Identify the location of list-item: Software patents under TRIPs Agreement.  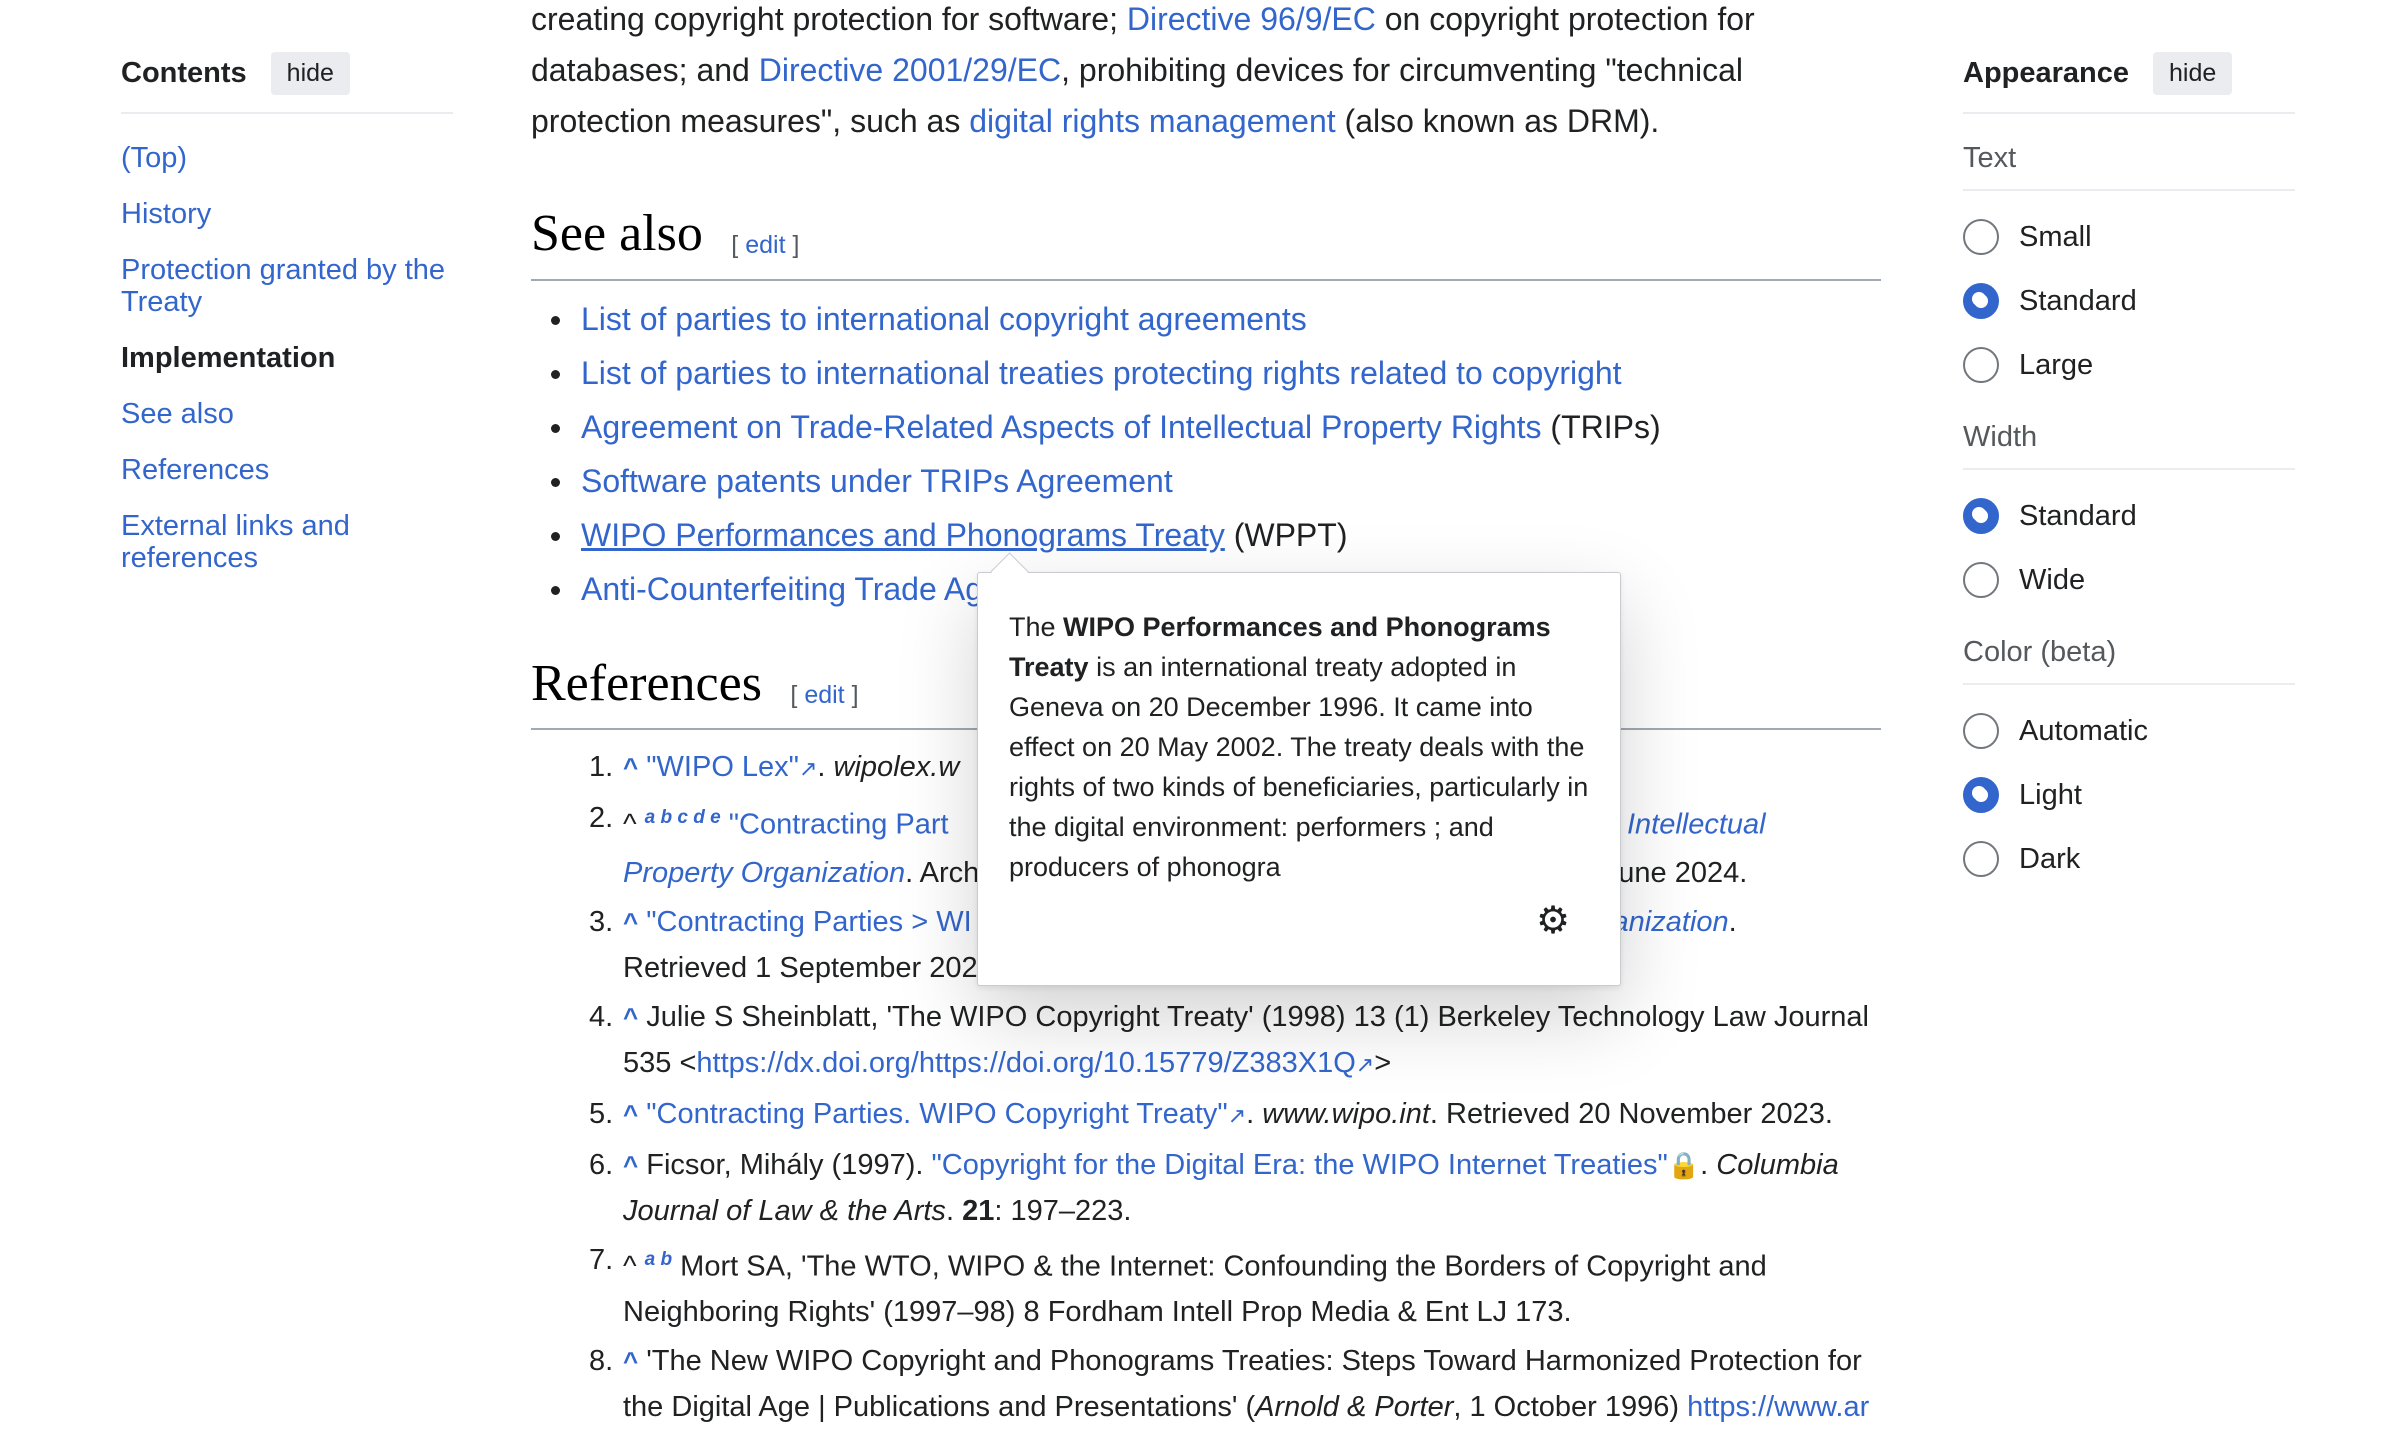
(1096, 481).